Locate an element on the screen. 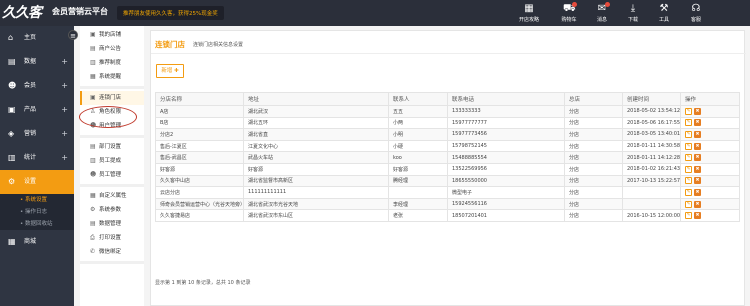 The width and height of the screenshot is (750, 306). subnav-item: ▣ 我的店铺 is located at coordinates (112, 35).